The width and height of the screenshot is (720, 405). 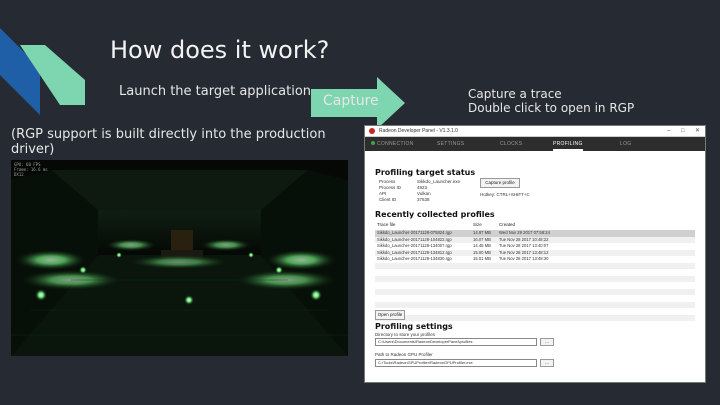 I want to click on hud-line: DX12, so click(x=19, y=174).